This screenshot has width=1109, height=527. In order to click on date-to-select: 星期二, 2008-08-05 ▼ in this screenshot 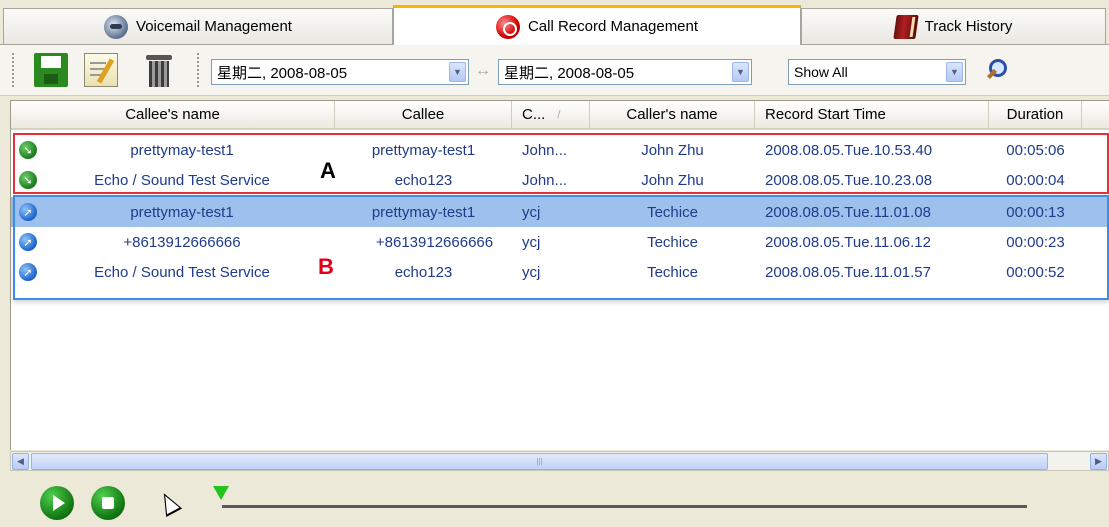, I will do `click(625, 72)`.